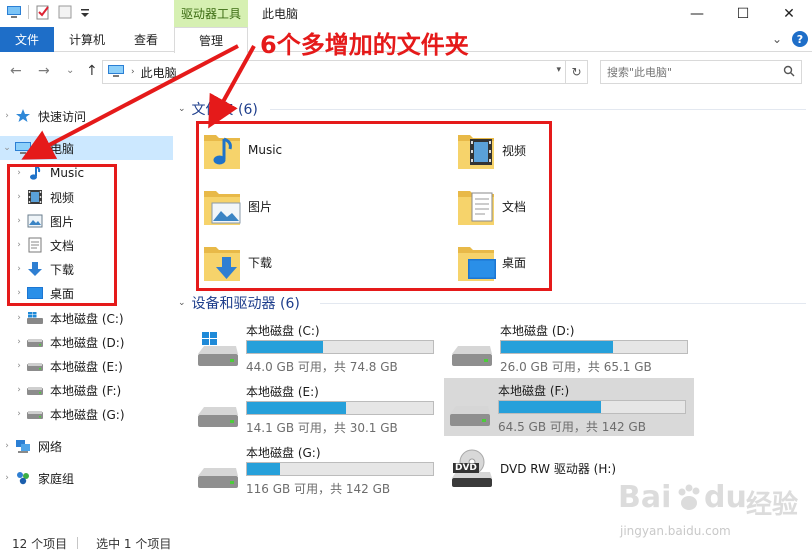 This screenshot has height=554, width=812. Describe the element at coordinates (789, 13) in the screenshot. I see `close-button: ✕` at that location.